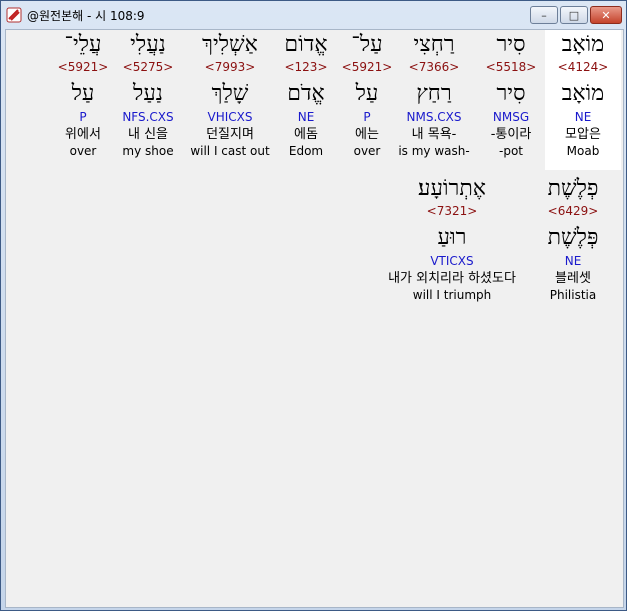 The width and height of the screenshot is (627, 611). I want to click on strong-number: <6429>, so click(573, 211).